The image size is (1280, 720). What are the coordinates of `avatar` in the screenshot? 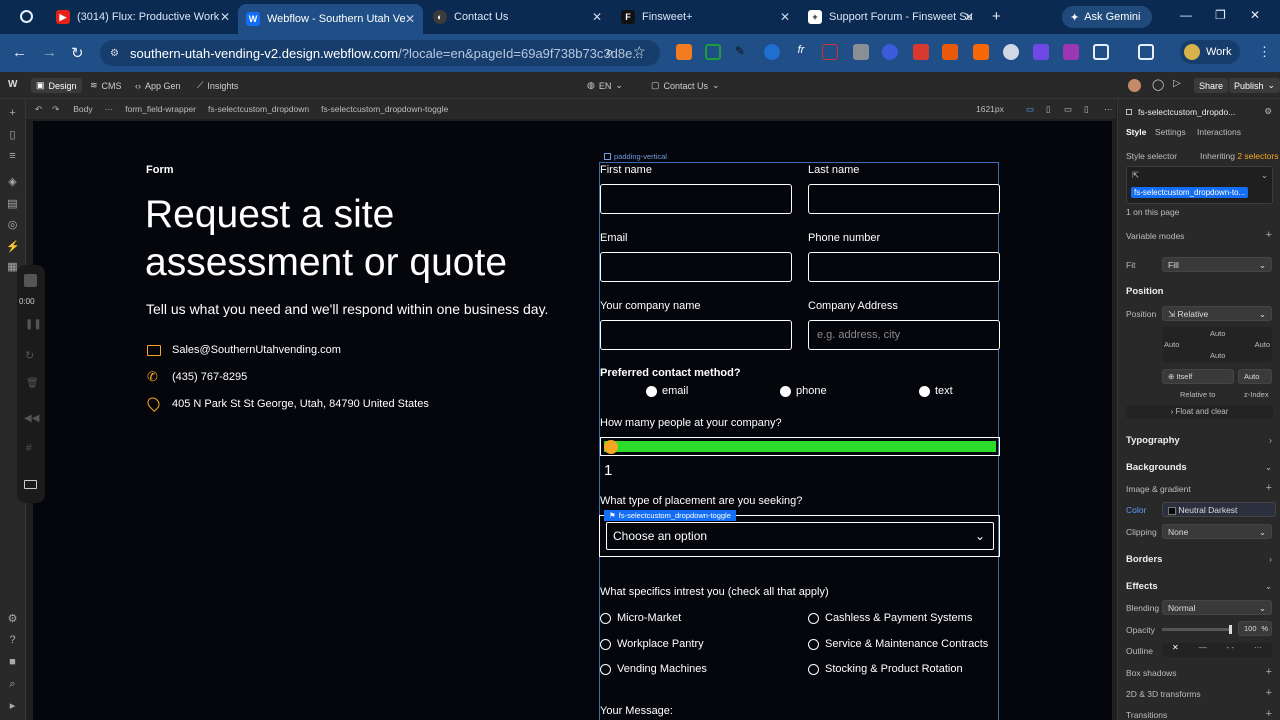 It's located at (1134, 85).